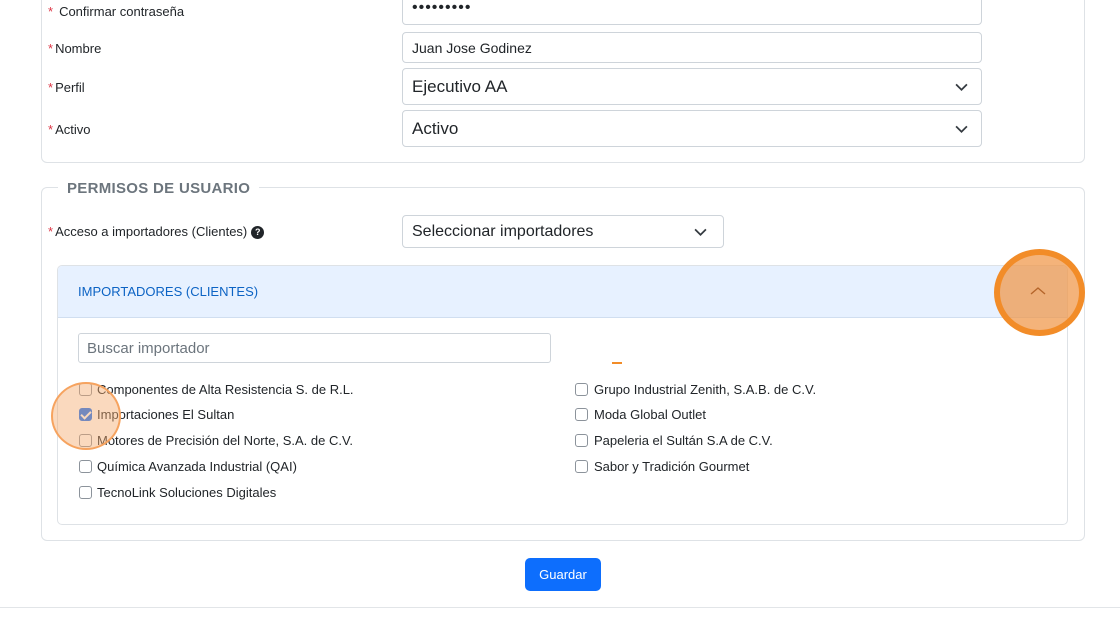 The width and height of the screenshot is (1120, 626). Describe the element at coordinates (672, 466) in the screenshot. I see `importer-label: Sabor y Tradición Gourmet` at that location.